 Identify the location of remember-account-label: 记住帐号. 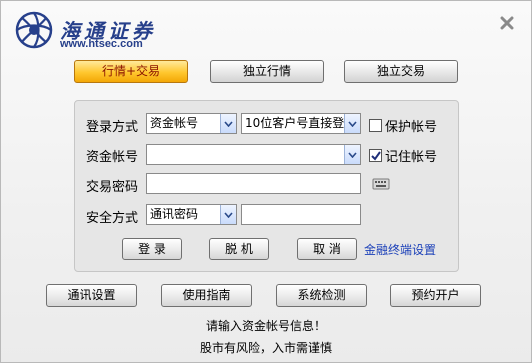
(411, 156).